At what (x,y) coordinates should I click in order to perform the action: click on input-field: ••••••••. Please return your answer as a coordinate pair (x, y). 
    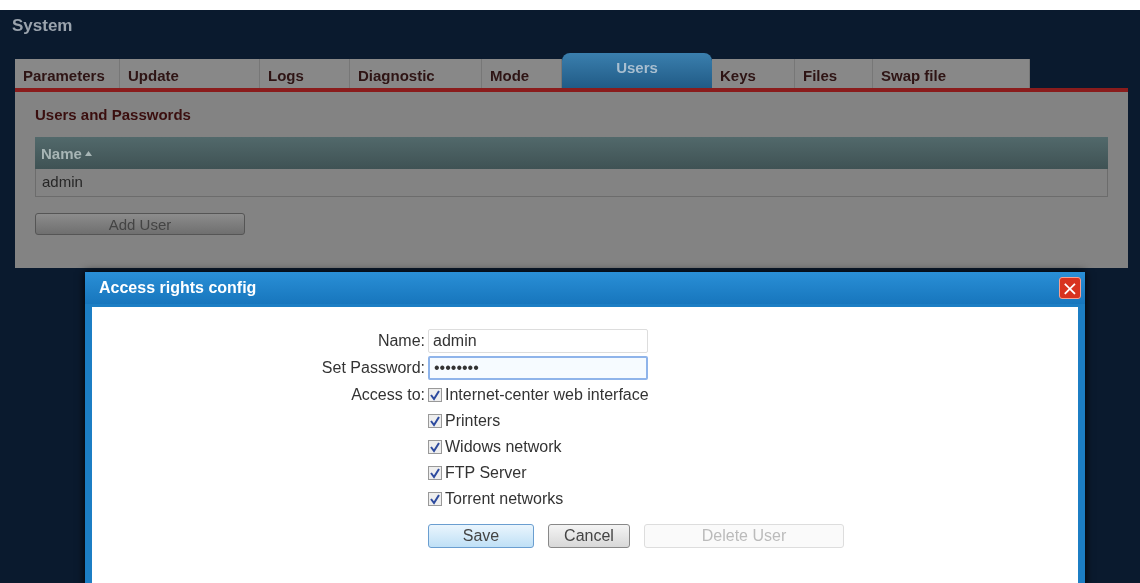
    Looking at the image, I should click on (538, 368).